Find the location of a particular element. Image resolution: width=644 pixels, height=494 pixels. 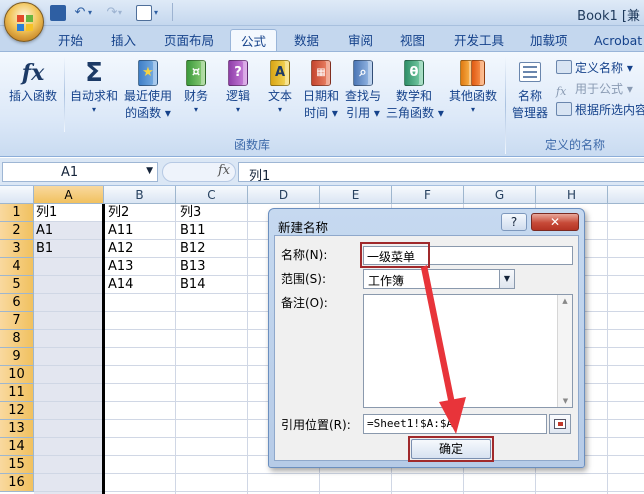

column-header-e: E is located at coordinates (356, 195).